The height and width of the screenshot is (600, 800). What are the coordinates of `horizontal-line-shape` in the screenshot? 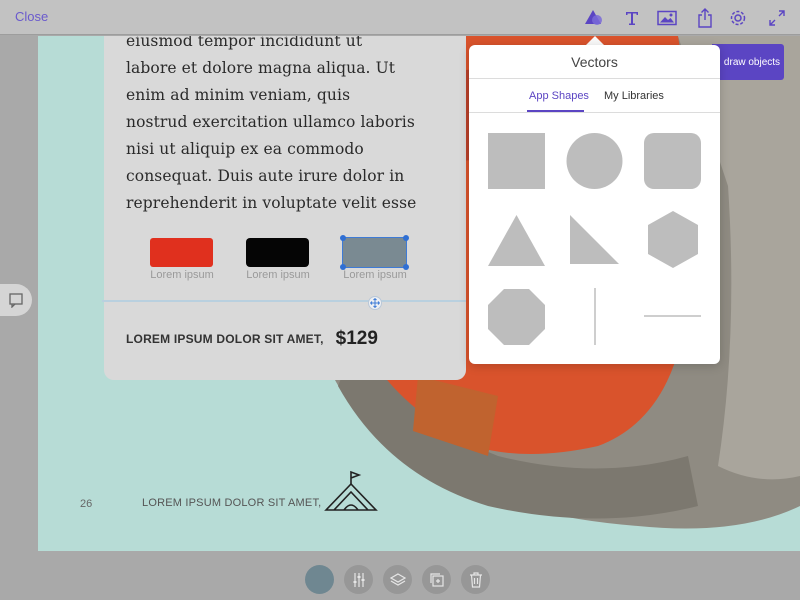 It's located at (672, 316).